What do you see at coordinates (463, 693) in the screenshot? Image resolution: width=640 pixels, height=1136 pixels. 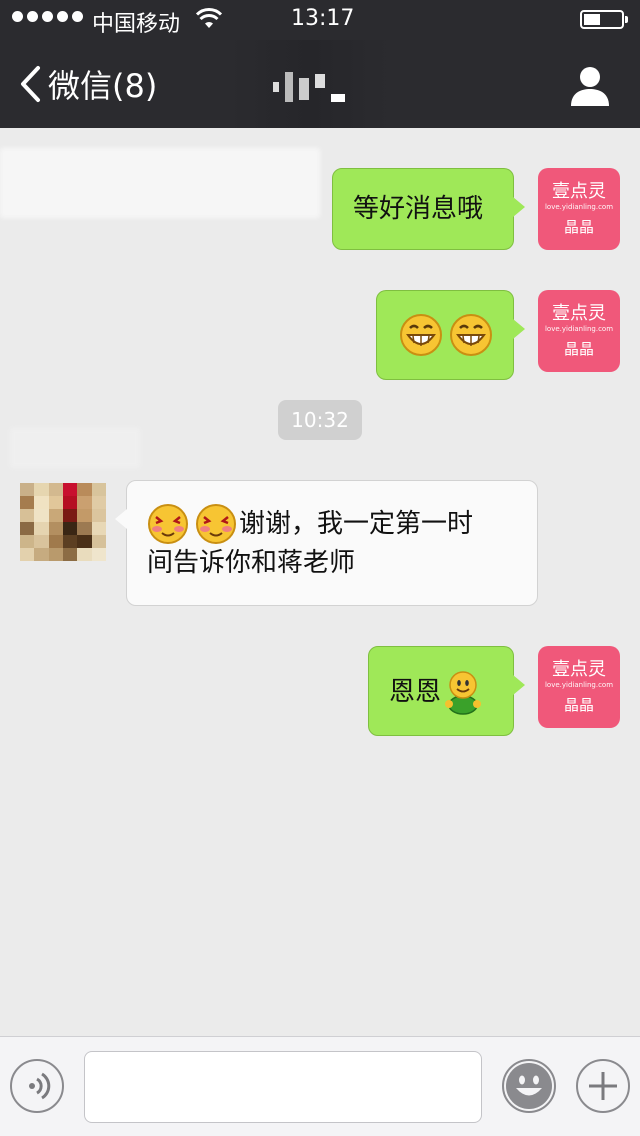 I see `green-smiley-figure-icon` at bounding box center [463, 693].